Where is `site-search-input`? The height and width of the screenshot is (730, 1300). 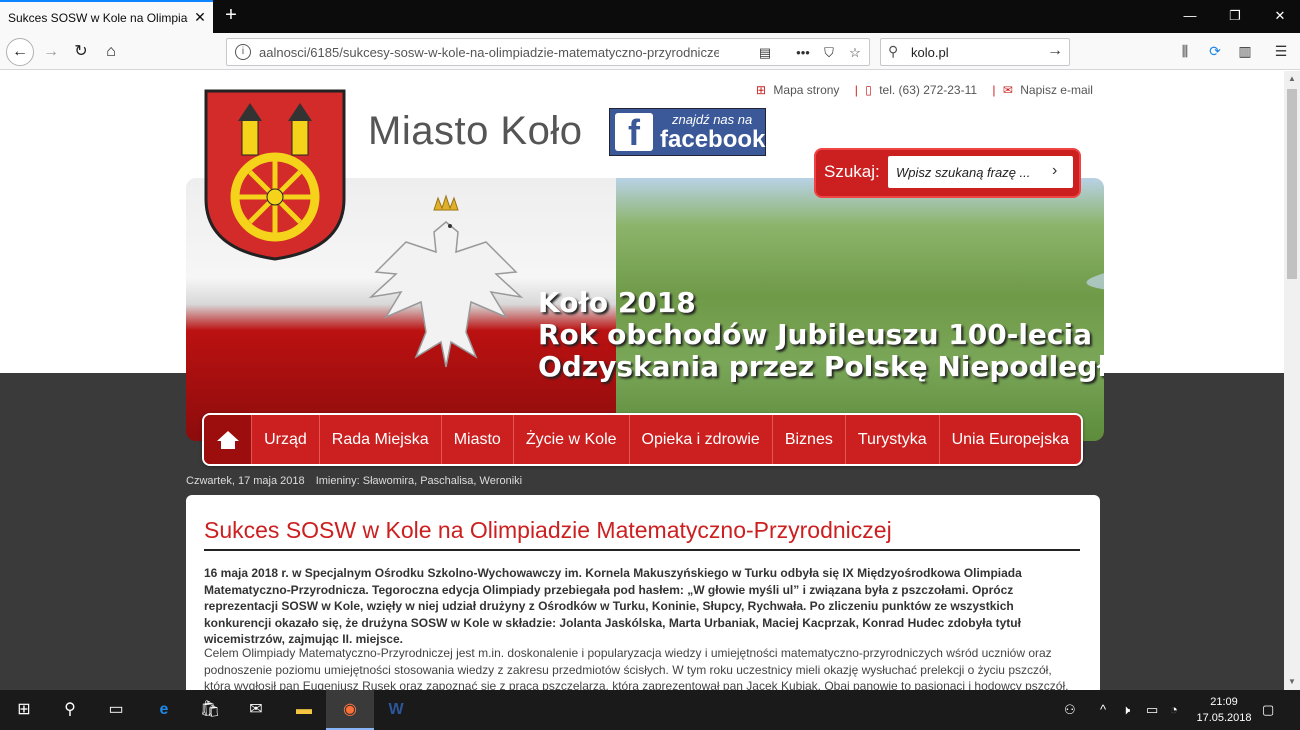 site-search-input is located at coordinates (980, 172).